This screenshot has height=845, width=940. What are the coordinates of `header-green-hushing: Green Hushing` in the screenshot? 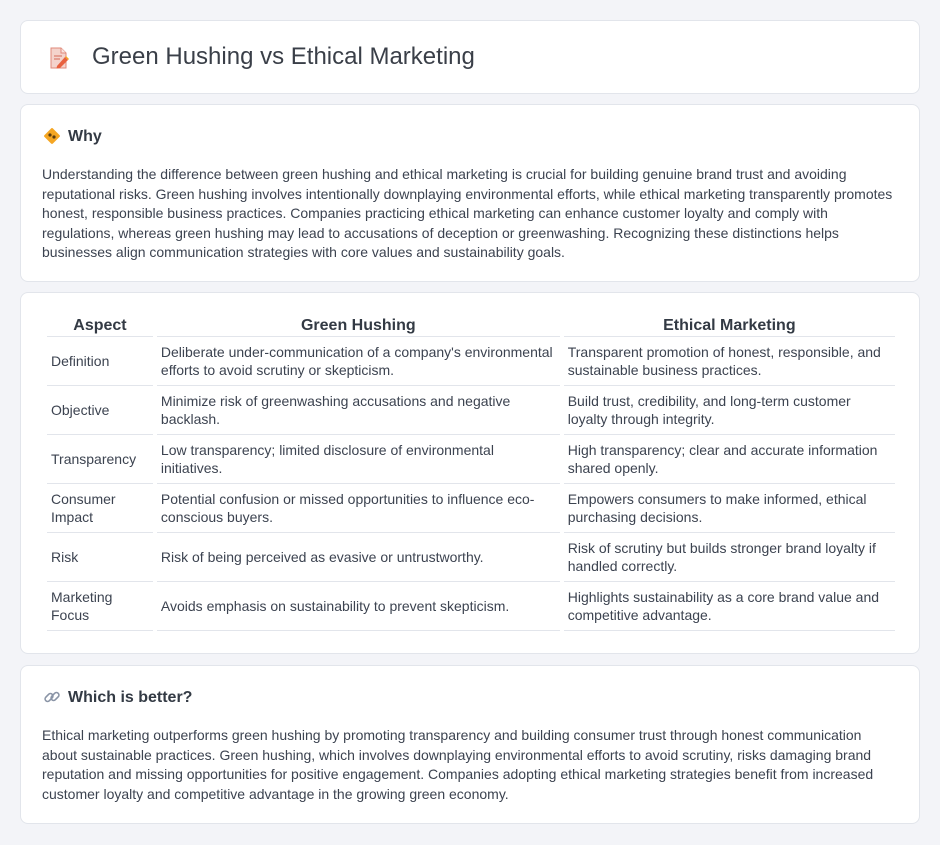 It's located at (358, 326).